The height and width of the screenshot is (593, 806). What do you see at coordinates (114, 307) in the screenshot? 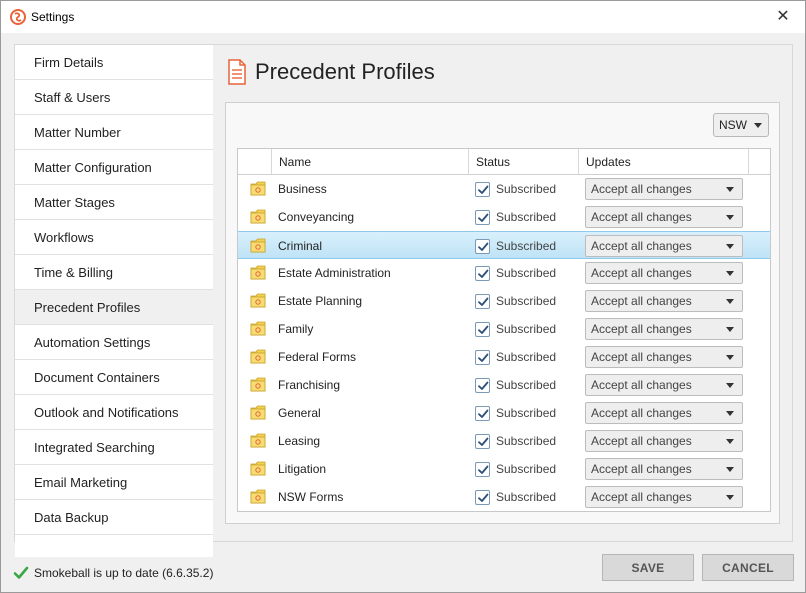
I see `sidebar-item-precedent-profiles: Precedent Profiles` at bounding box center [114, 307].